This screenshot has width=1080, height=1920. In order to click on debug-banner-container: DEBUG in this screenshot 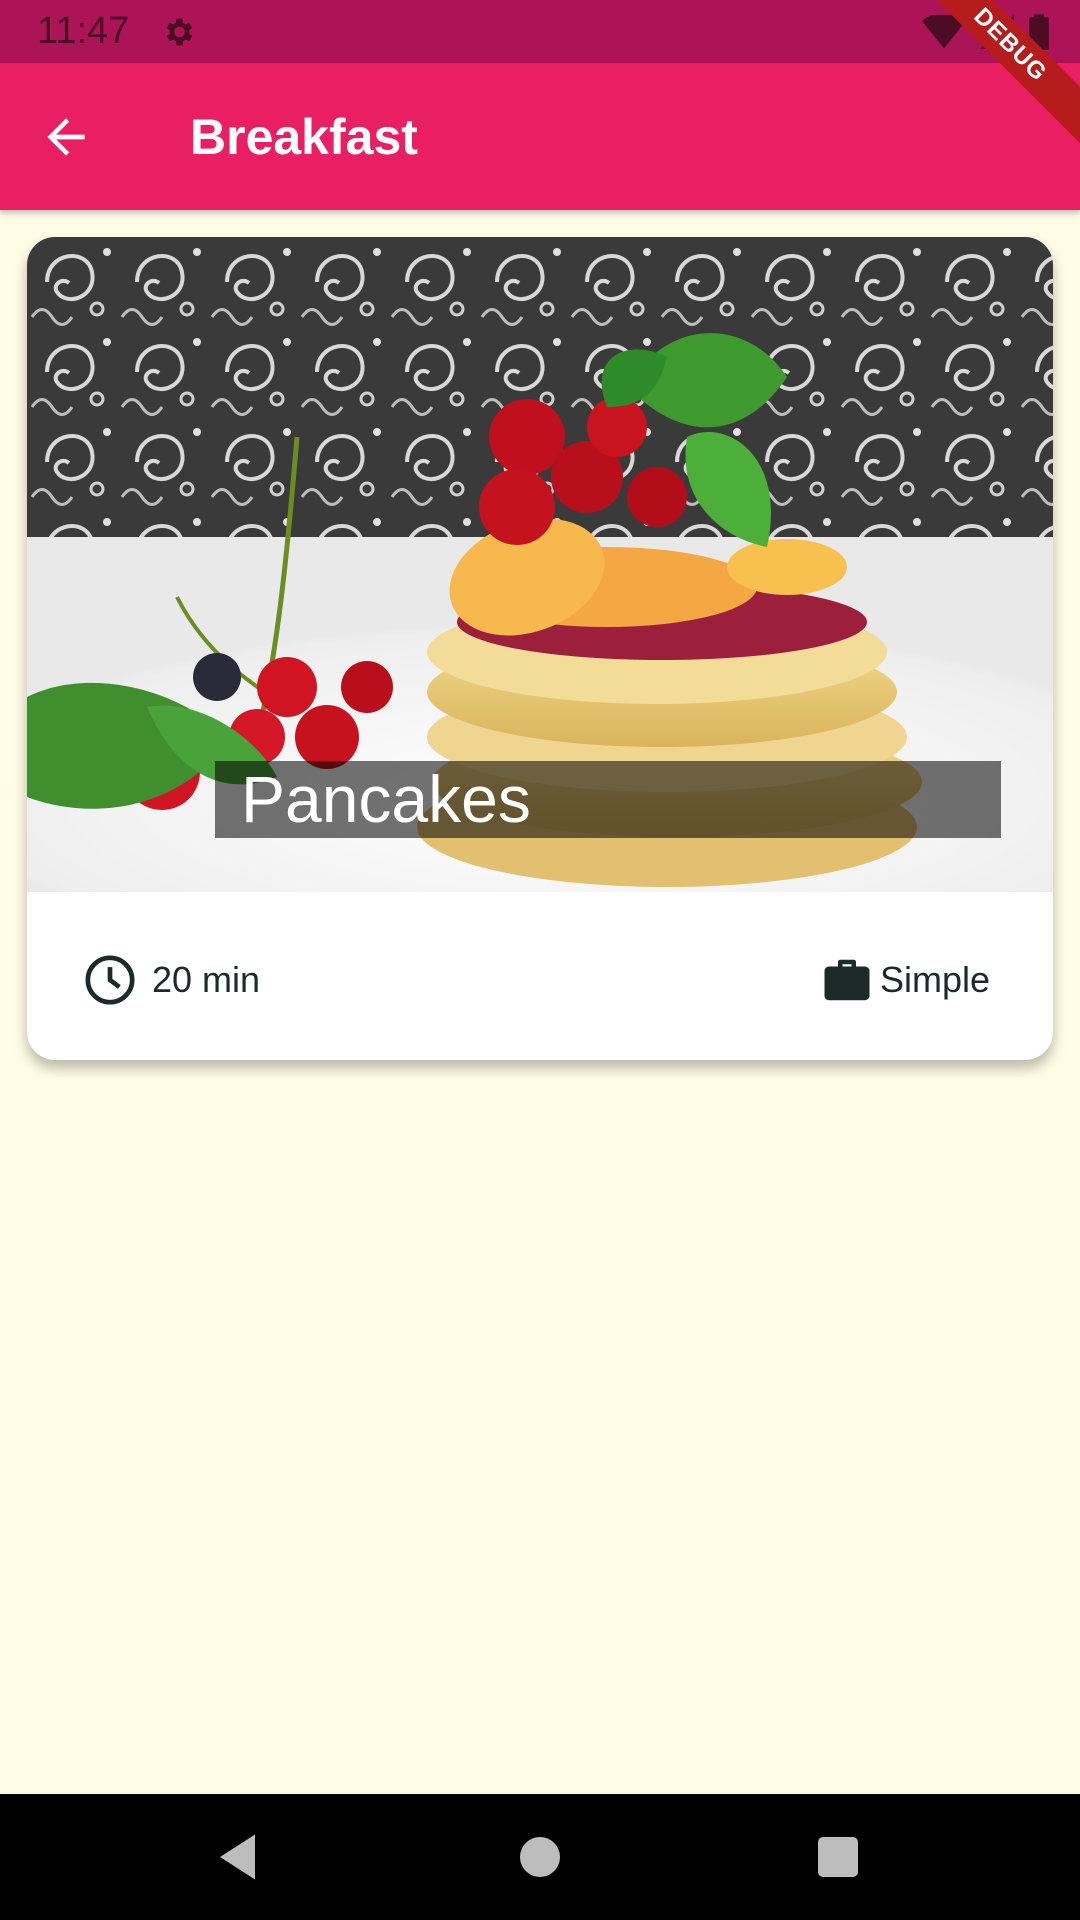, I will do `click(1005, 75)`.